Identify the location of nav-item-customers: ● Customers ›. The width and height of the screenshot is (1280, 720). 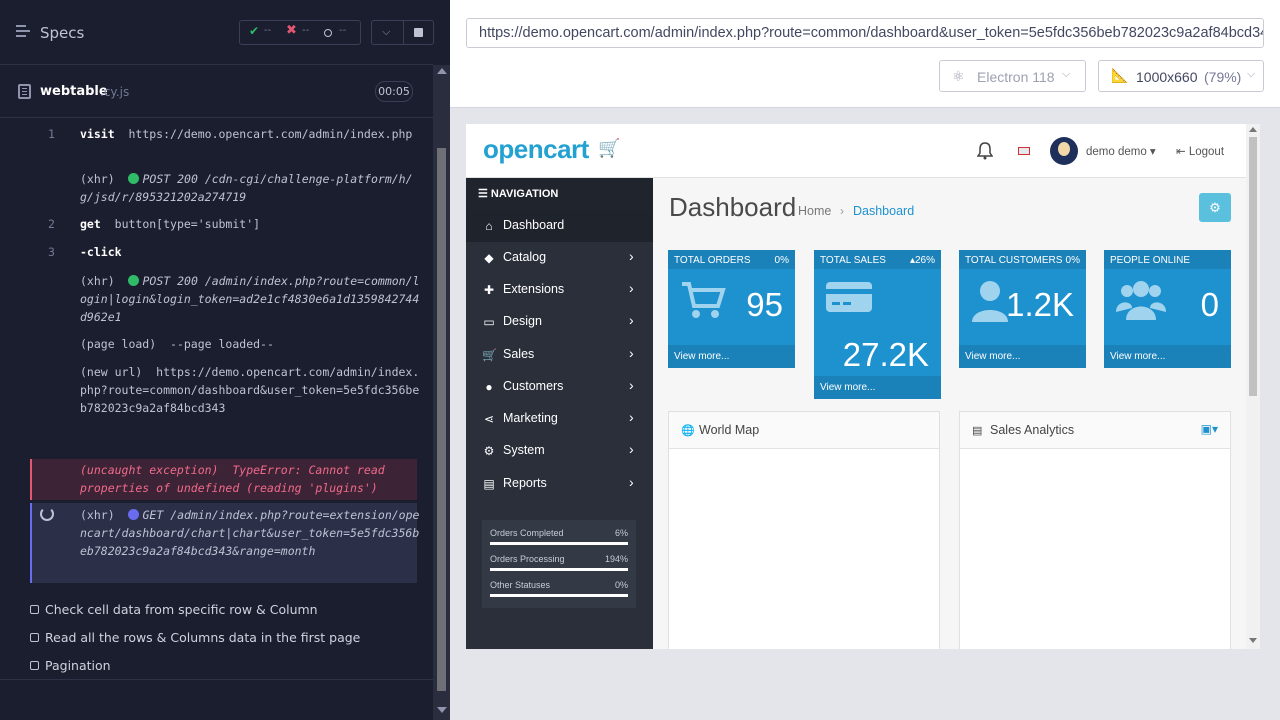
(559, 387).